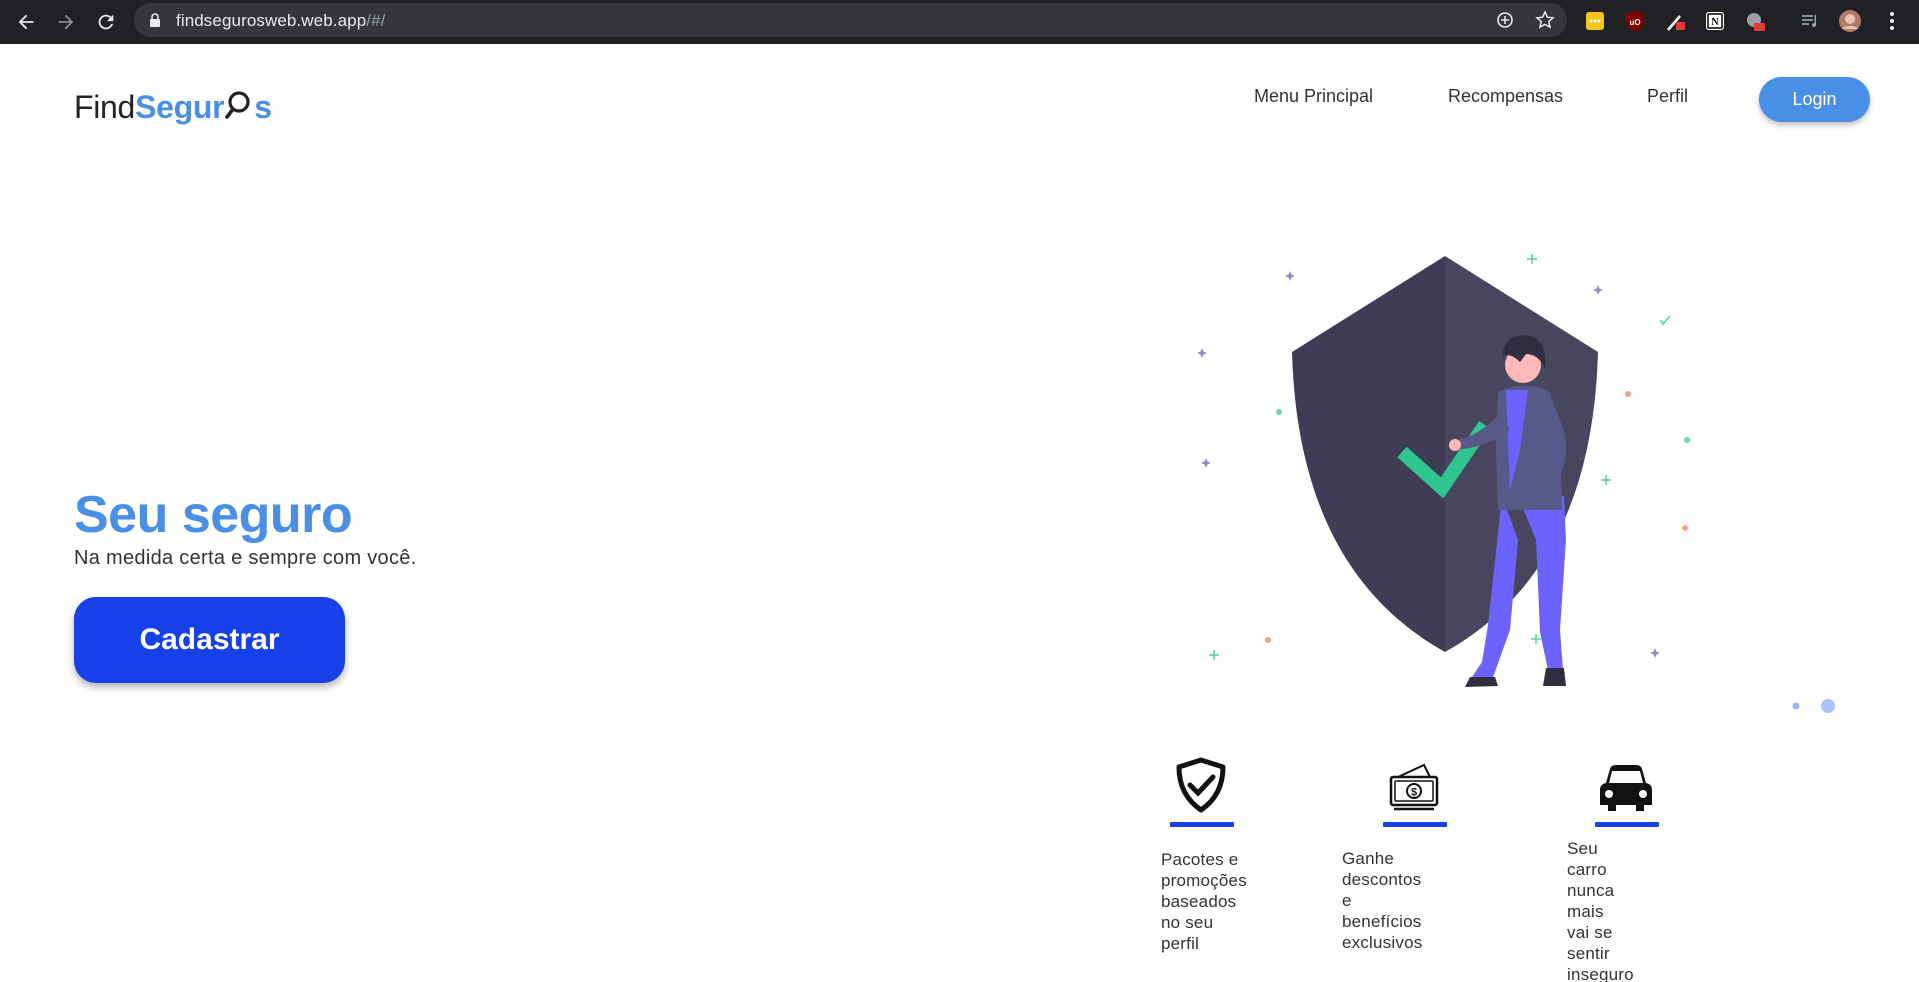 The height and width of the screenshot is (982, 1919). Describe the element at coordinates (1201, 785) in the screenshot. I see `shield-check-icon` at that location.